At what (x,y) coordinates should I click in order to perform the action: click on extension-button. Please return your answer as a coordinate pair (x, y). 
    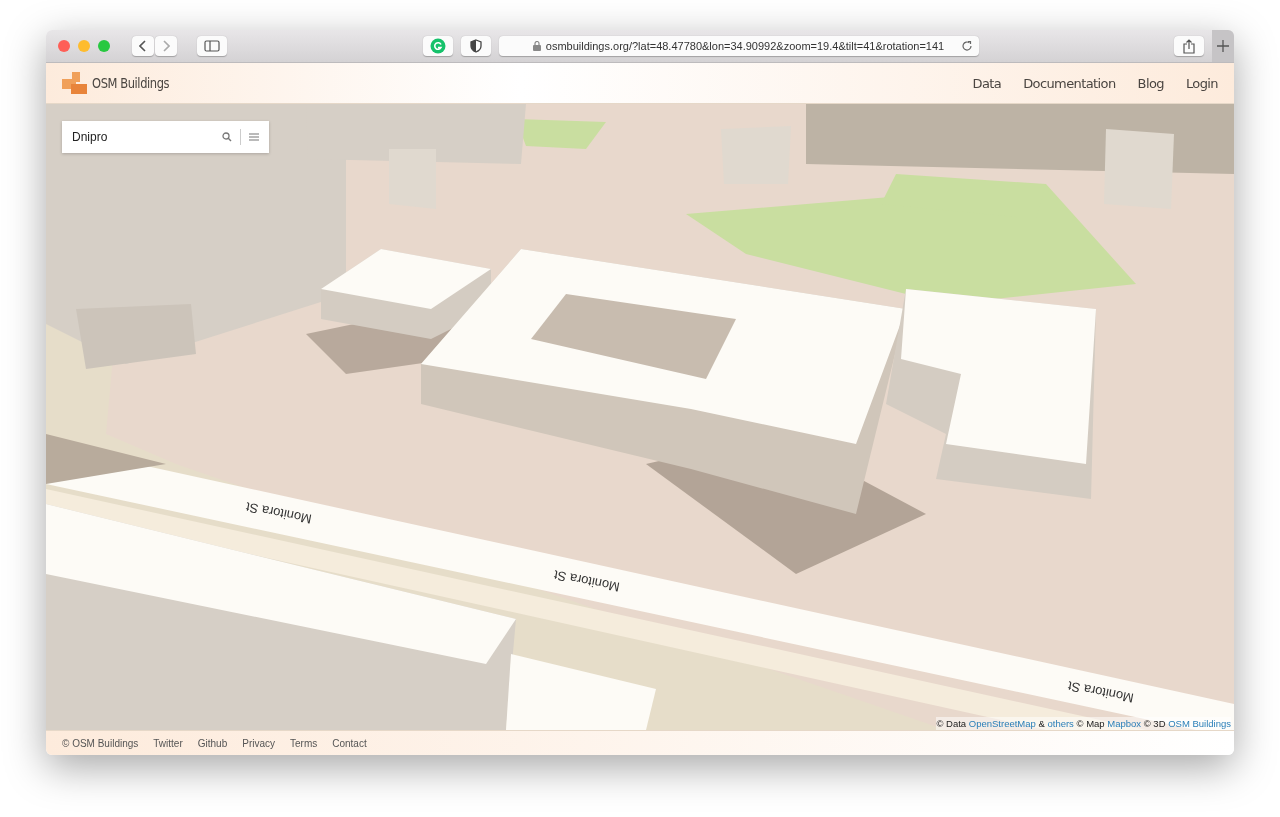
    Looking at the image, I should click on (437, 46).